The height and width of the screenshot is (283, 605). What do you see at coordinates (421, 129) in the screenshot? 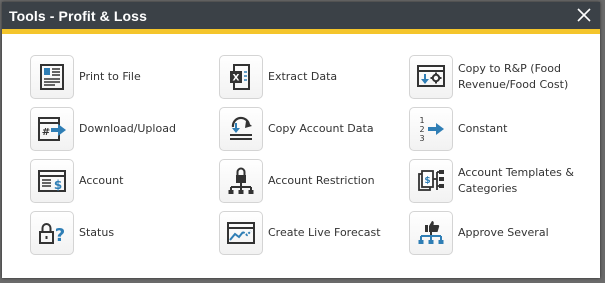
I see `svg-text: 2` at bounding box center [421, 129].